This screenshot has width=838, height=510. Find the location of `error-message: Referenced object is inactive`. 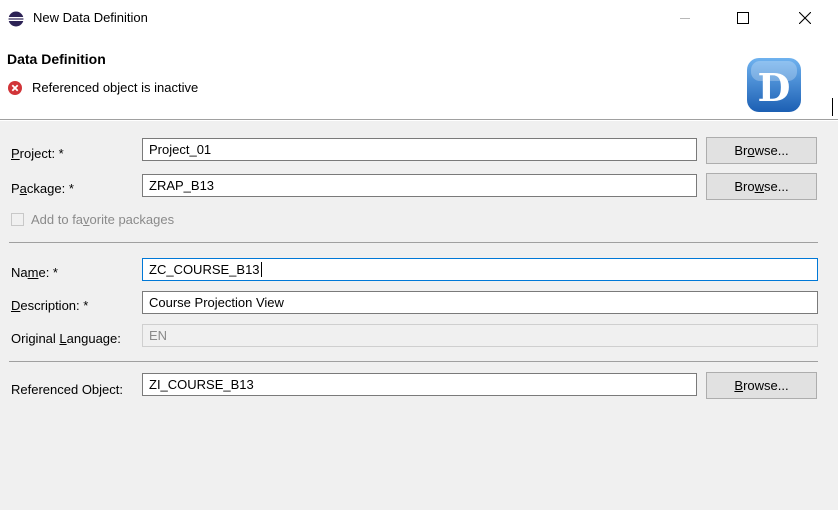

error-message: Referenced object is inactive is located at coordinates (115, 87).